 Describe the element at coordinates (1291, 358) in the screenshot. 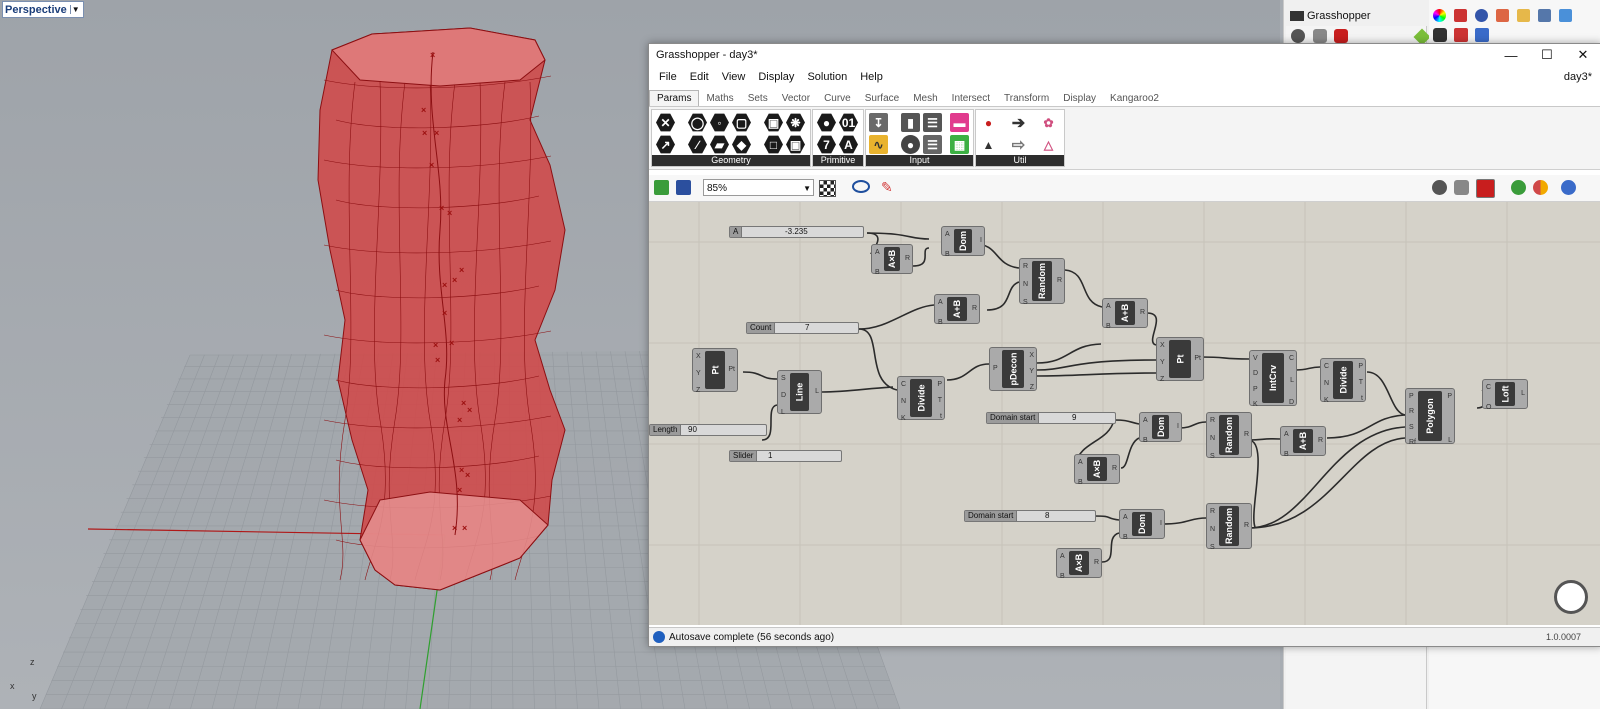

I see `output-port: C` at that location.